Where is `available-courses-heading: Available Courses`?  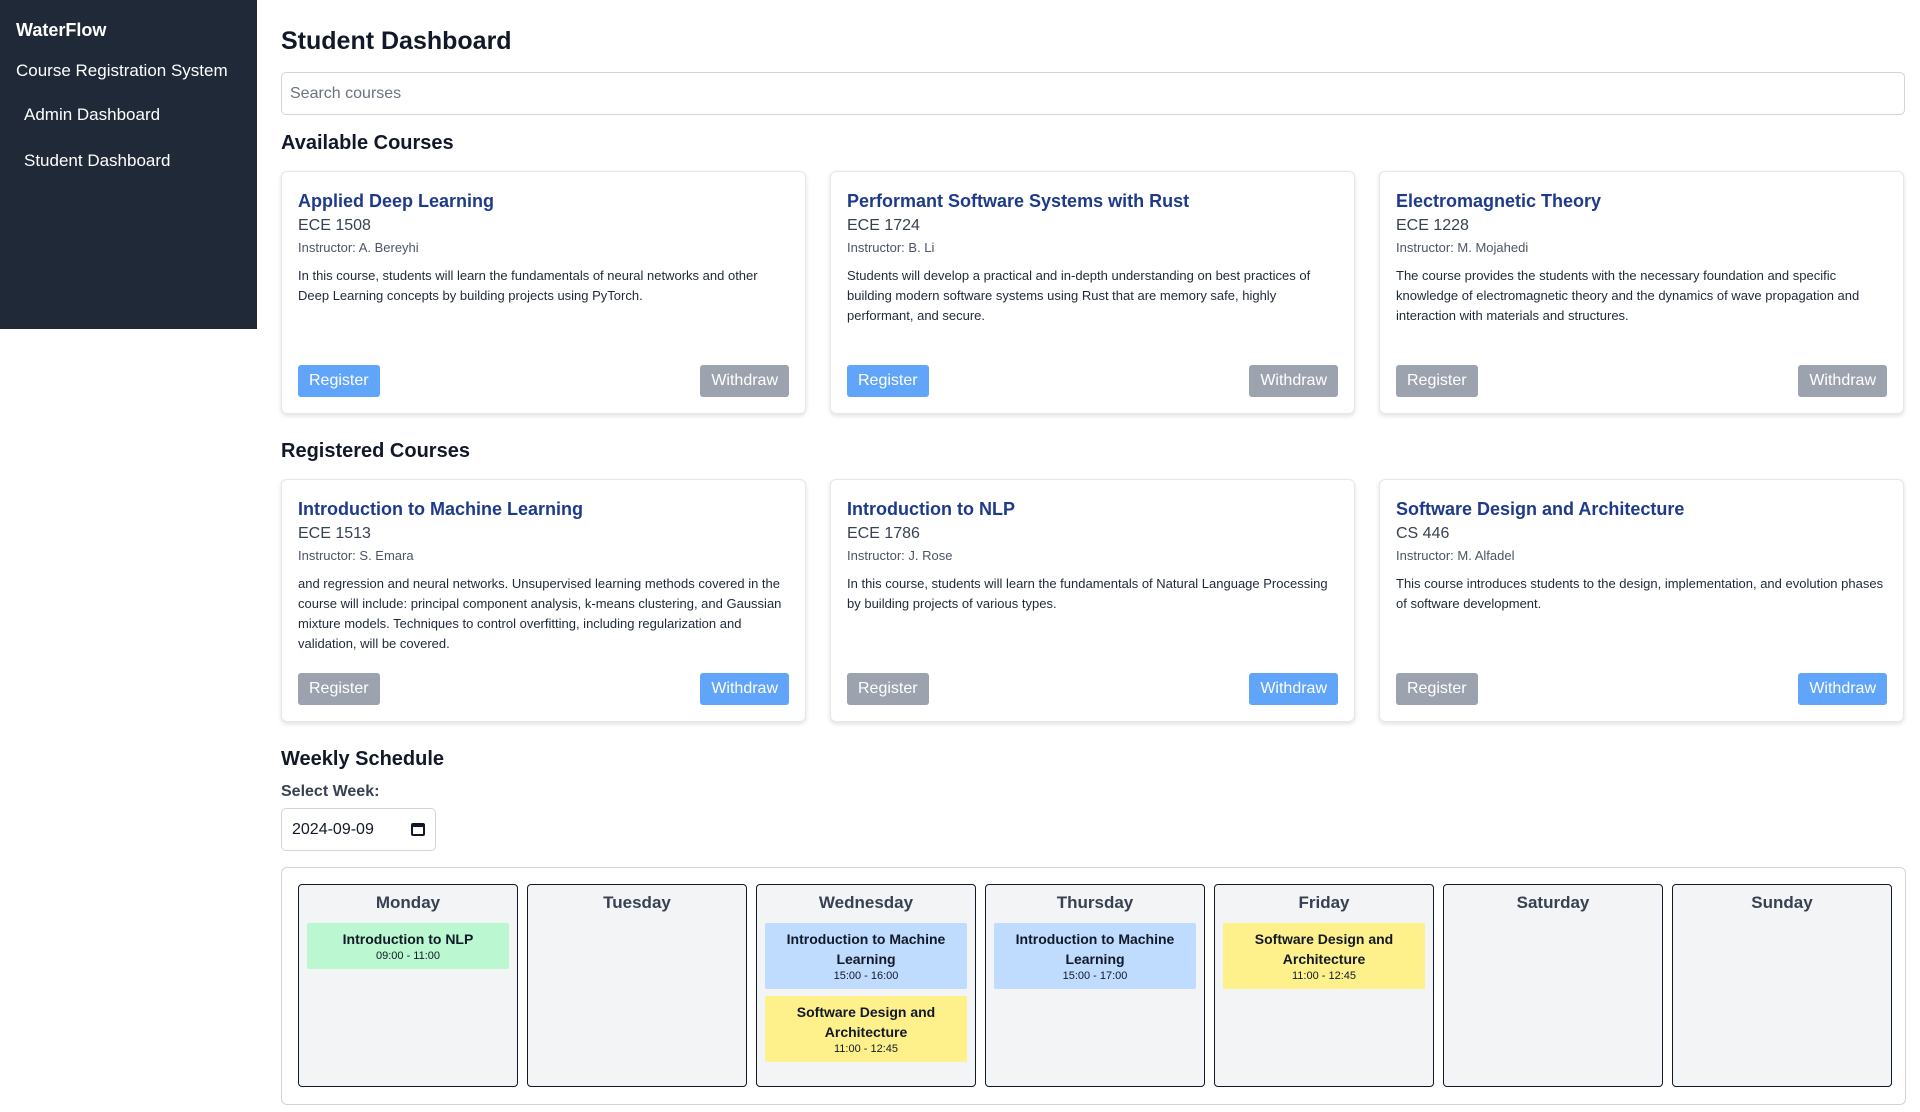
available-courses-heading: Available Courses is located at coordinates (367, 143).